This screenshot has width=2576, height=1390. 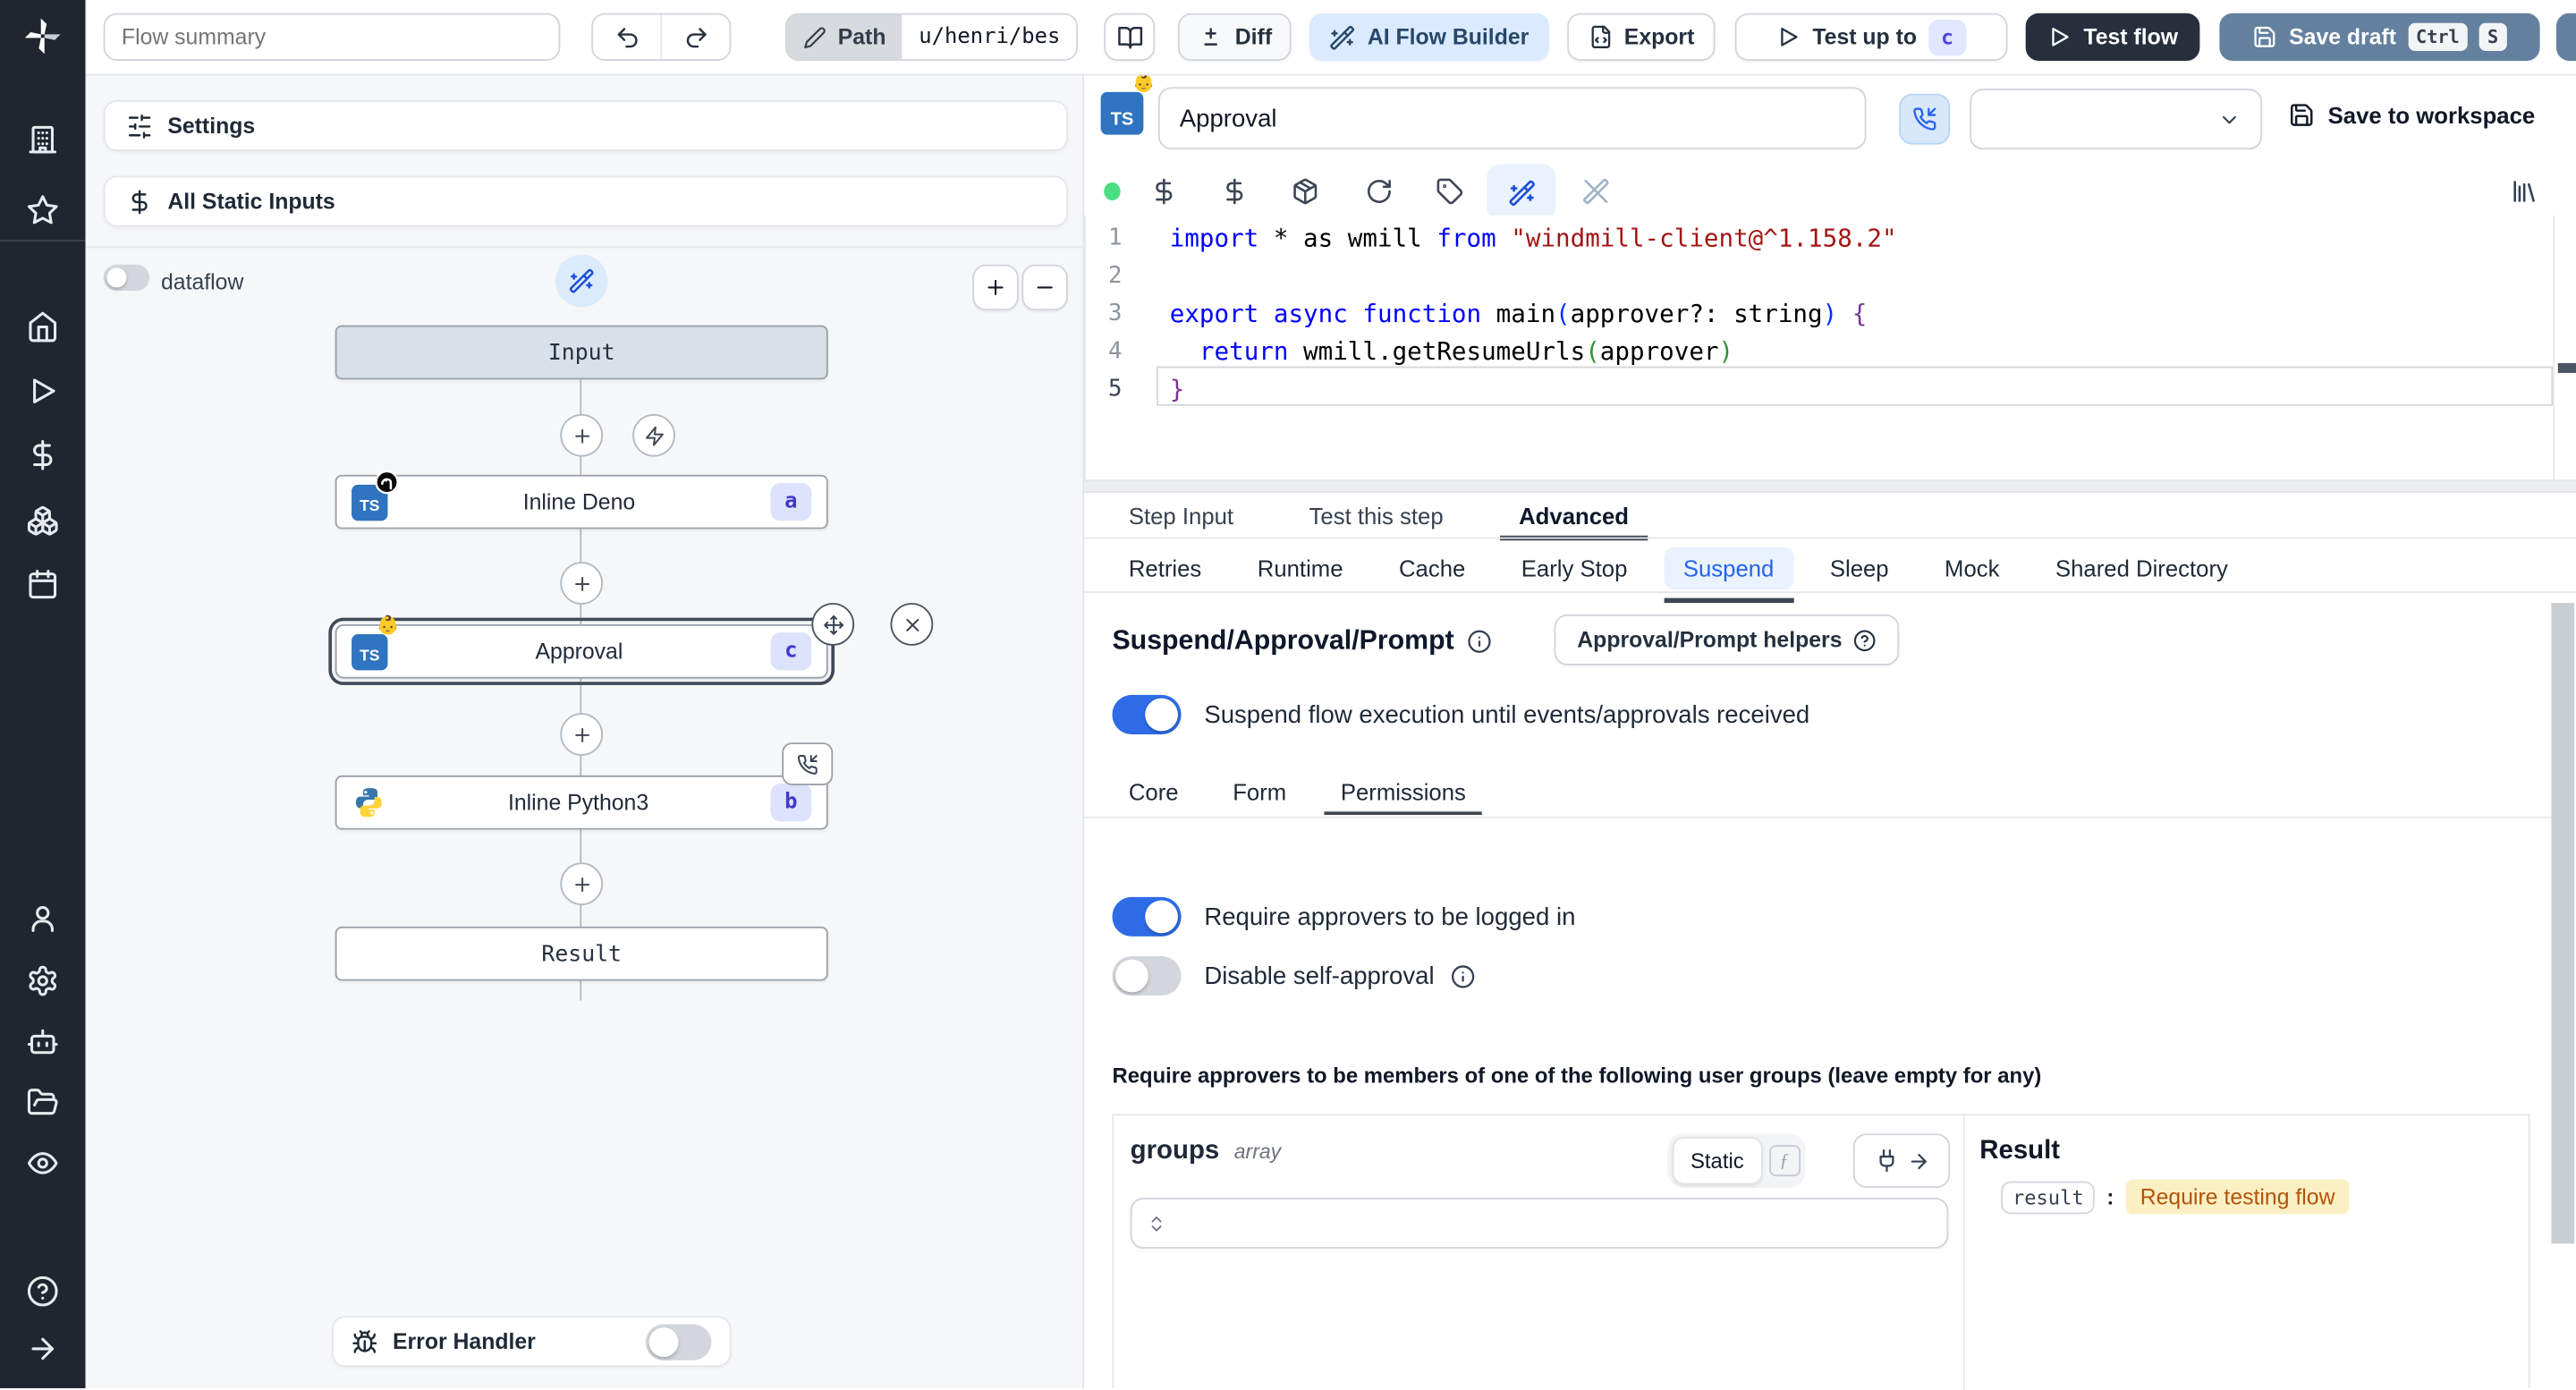 I want to click on connect-input-button, so click(x=1901, y=1160).